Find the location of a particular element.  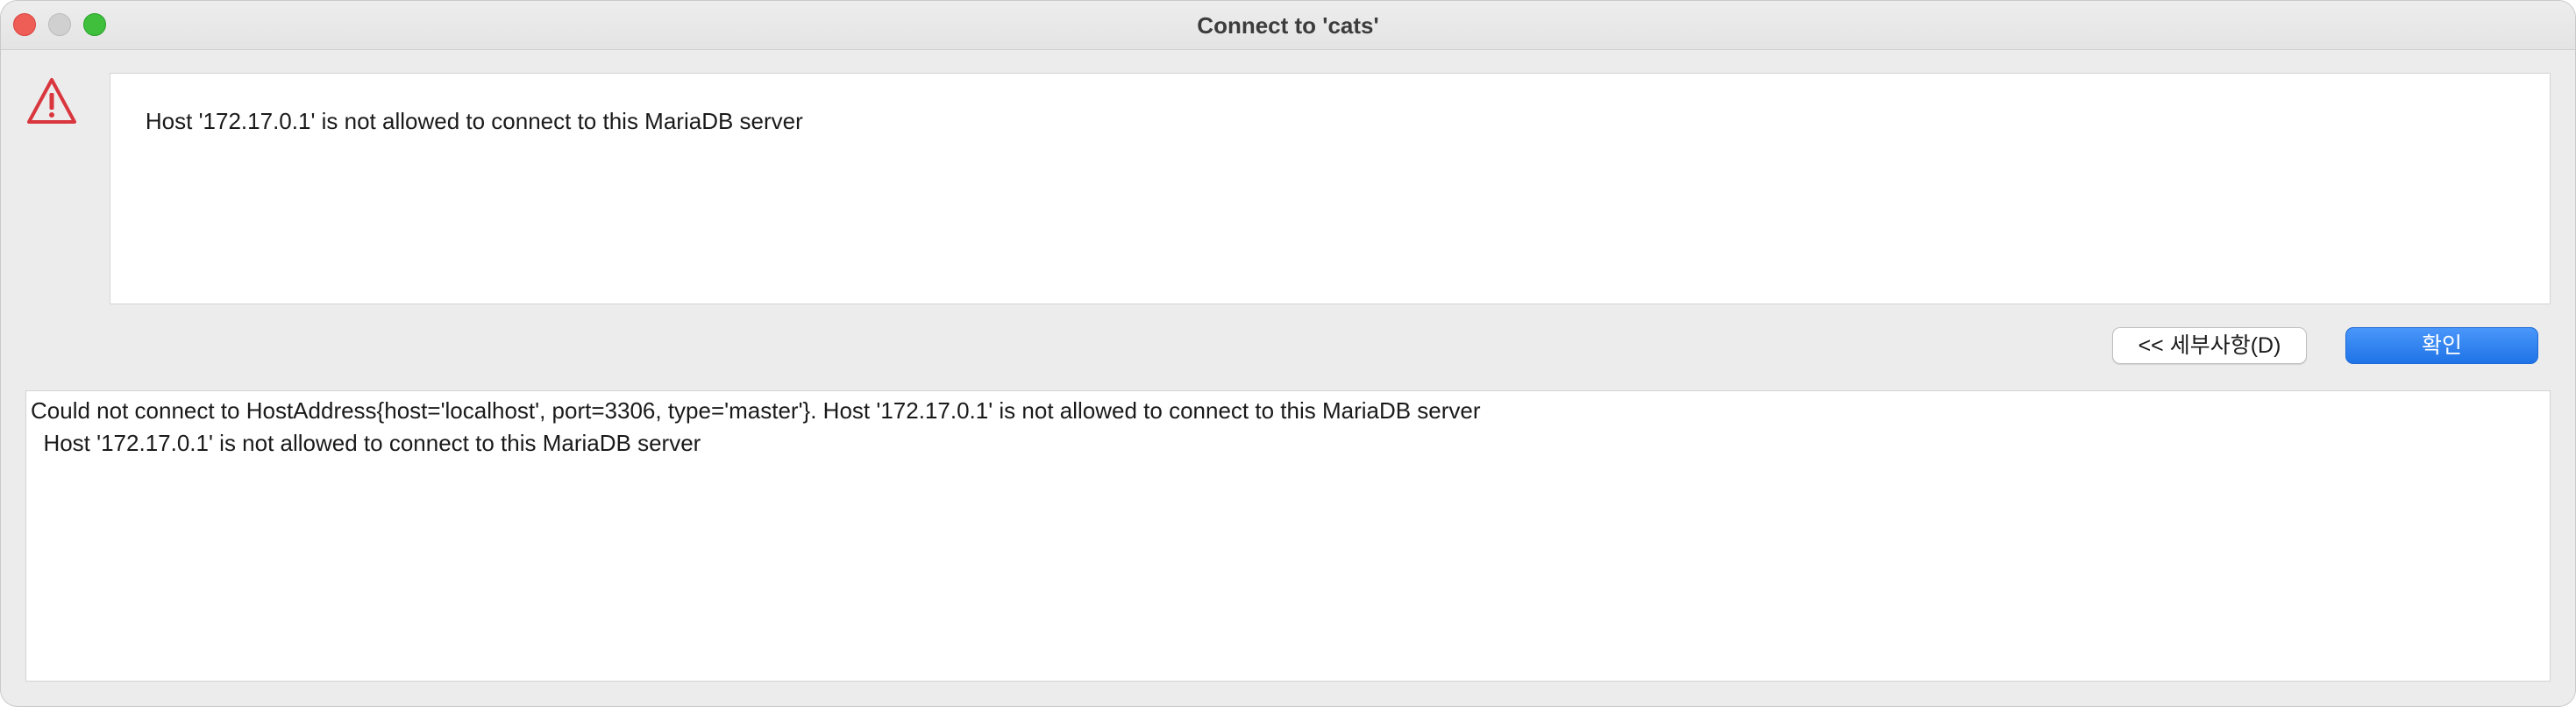

ok-button: 확인 is located at coordinates (2441, 346).